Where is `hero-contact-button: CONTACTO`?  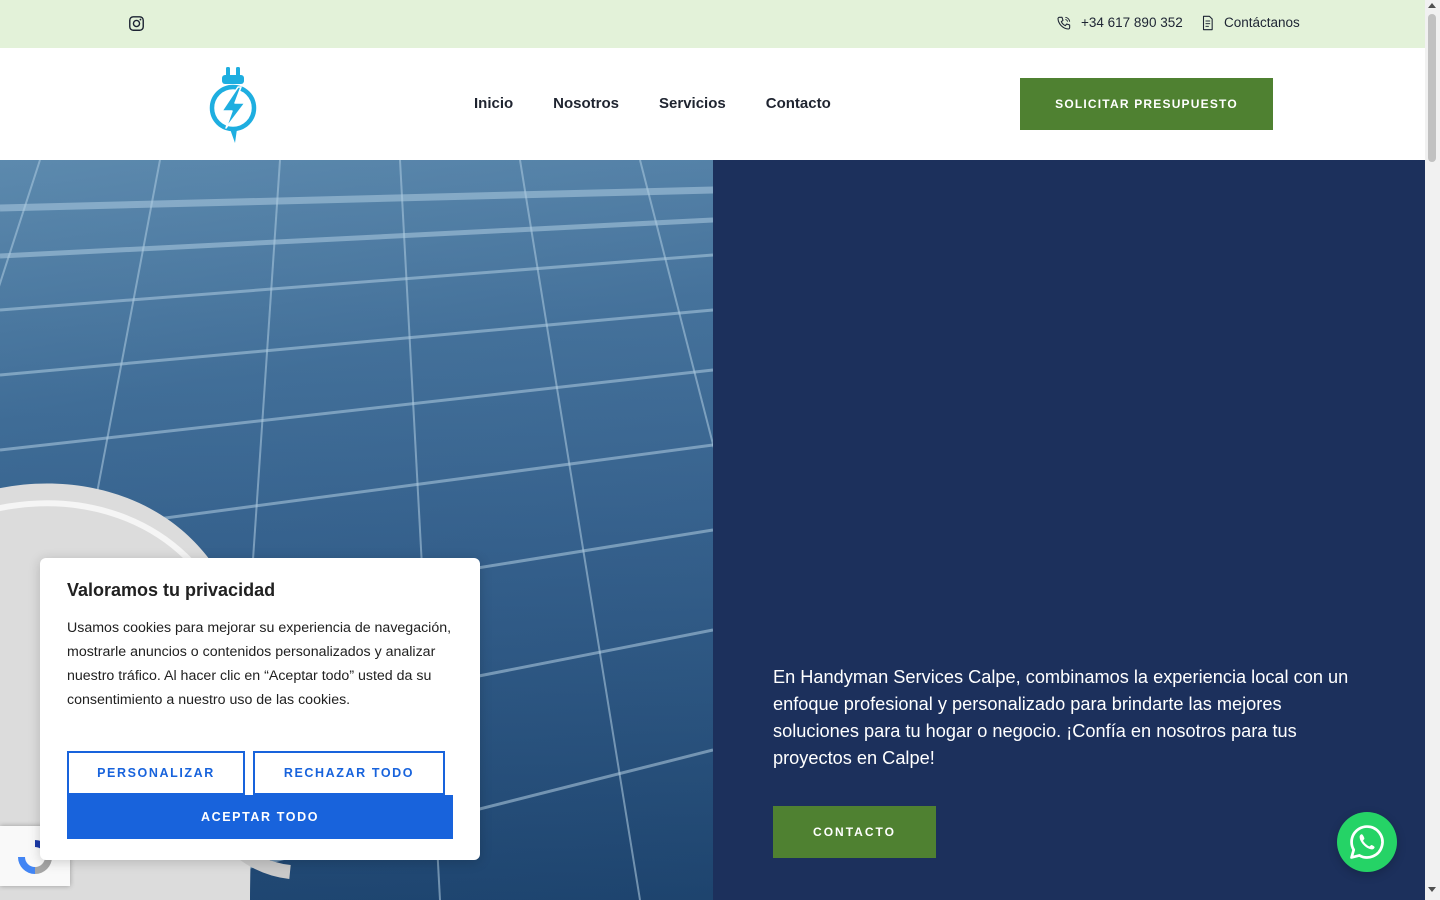 hero-contact-button: CONTACTO is located at coordinates (854, 832).